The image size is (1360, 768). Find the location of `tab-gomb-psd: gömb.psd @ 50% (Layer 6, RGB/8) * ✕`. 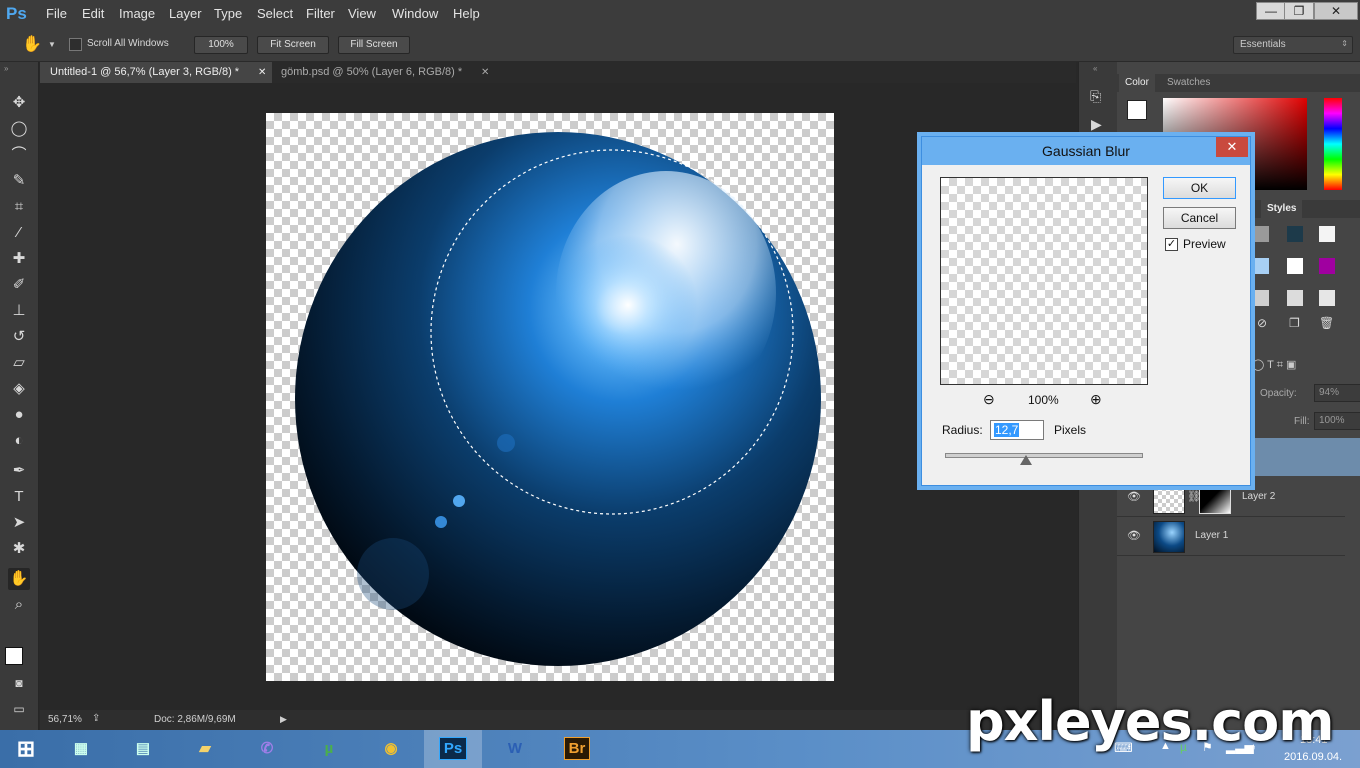

tab-gomb-psd: gömb.psd @ 50% (Layer 6, RGB/8) * ✕ is located at coordinates (387, 72).